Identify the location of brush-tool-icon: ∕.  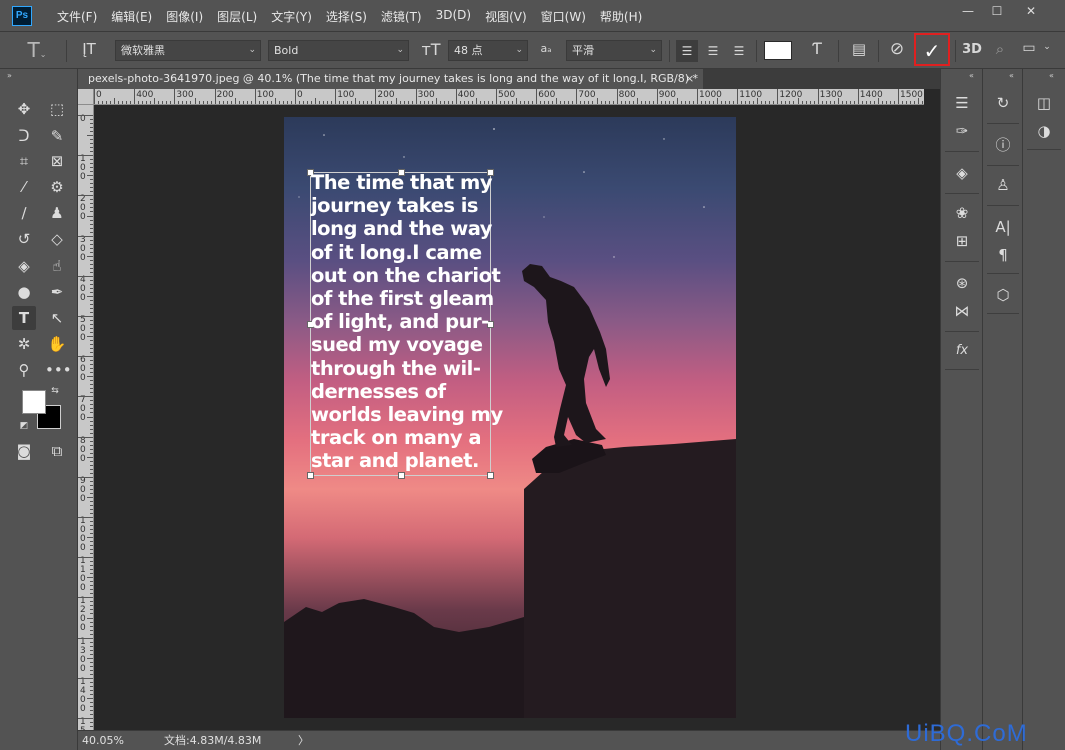
(24, 213).